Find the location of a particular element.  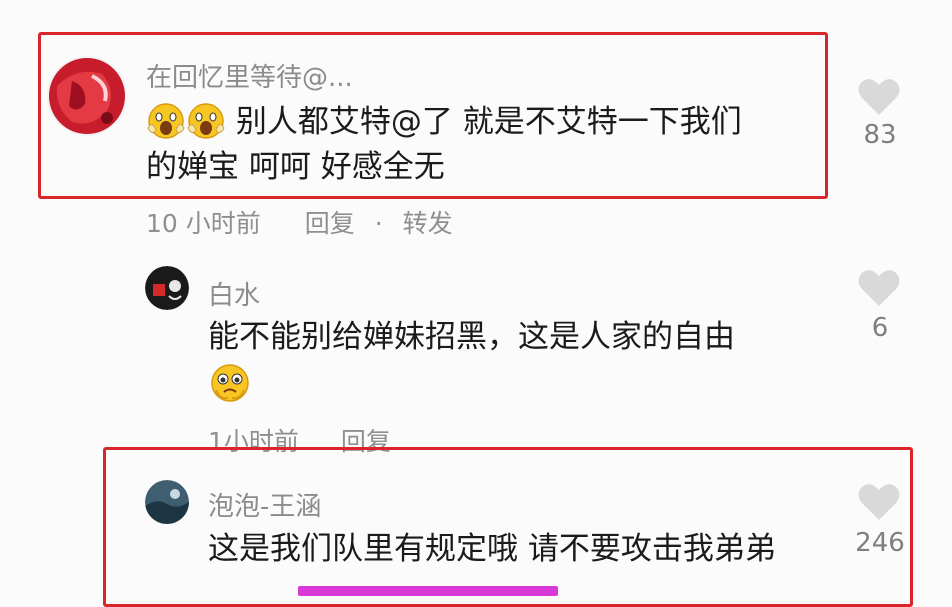

reply-button: 回复 is located at coordinates (330, 223).